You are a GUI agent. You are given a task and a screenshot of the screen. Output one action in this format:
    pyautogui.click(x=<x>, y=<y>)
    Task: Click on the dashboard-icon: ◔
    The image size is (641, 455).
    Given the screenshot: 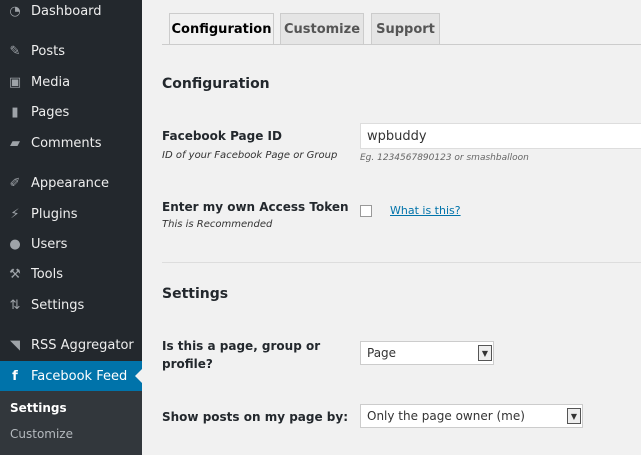 What is the action you would take?
    pyautogui.click(x=15, y=11)
    